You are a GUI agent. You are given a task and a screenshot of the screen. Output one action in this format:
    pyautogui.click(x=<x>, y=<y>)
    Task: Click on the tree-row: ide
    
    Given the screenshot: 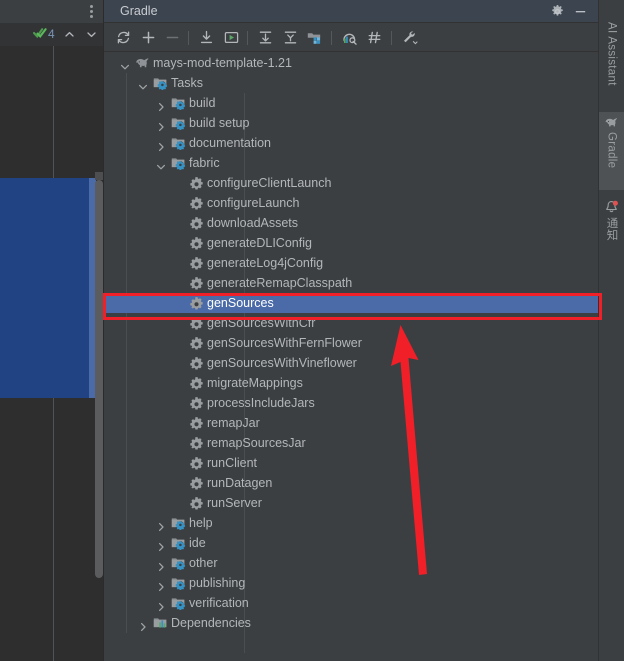 What is the action you would take?
    pyautogui.click(x=351, y=543)
    